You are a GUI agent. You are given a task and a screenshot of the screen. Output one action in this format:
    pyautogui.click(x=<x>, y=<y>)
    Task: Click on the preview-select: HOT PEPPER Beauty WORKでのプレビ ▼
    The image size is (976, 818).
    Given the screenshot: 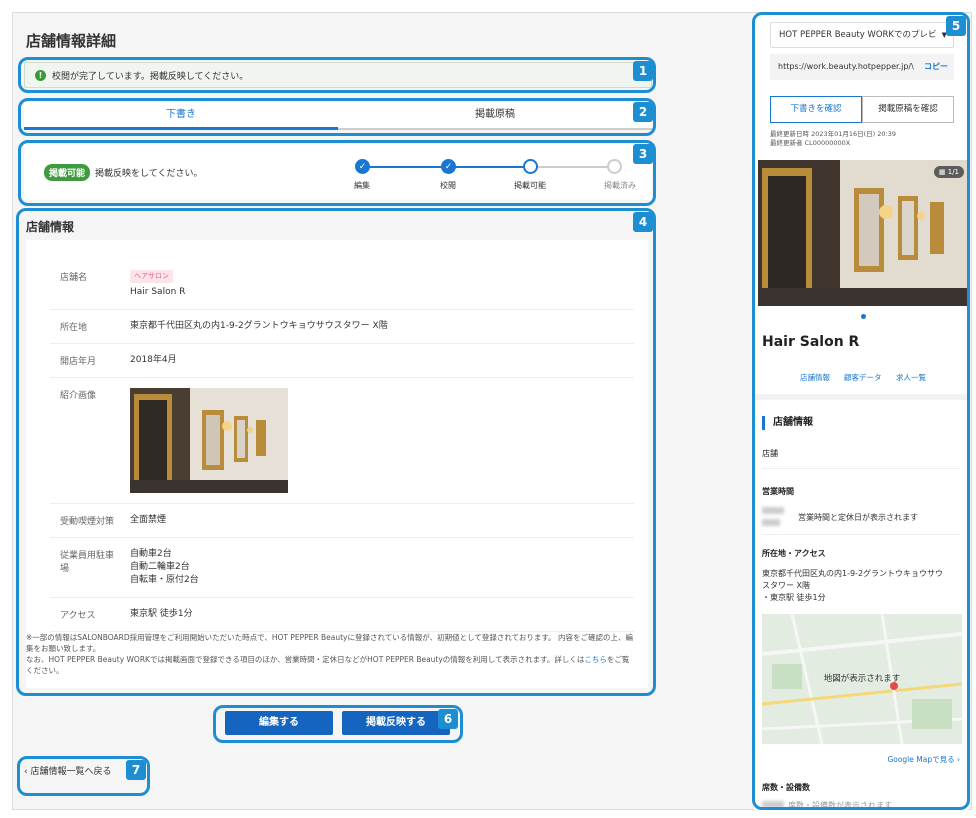 What is the action you would take?
    pyautogui.click(x=862, y=35)
    